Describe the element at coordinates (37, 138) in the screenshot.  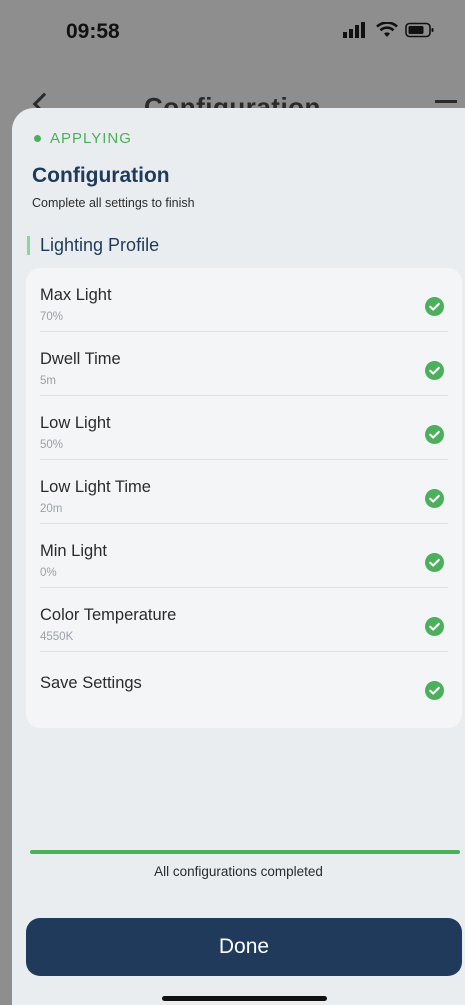
I see `status-dot-icon` at that location.